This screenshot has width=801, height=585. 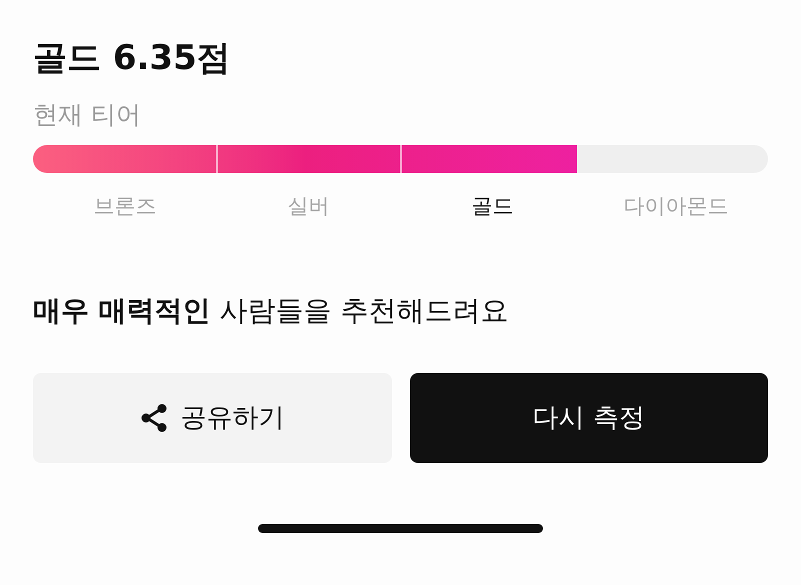 I want to click on tier-label: 브론즈, so click(x=124, y=206).